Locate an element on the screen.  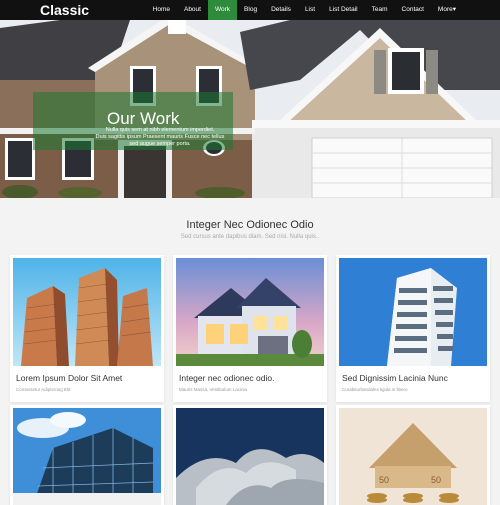
card-image-high-rise-towers is located at coordinates (87, 312).